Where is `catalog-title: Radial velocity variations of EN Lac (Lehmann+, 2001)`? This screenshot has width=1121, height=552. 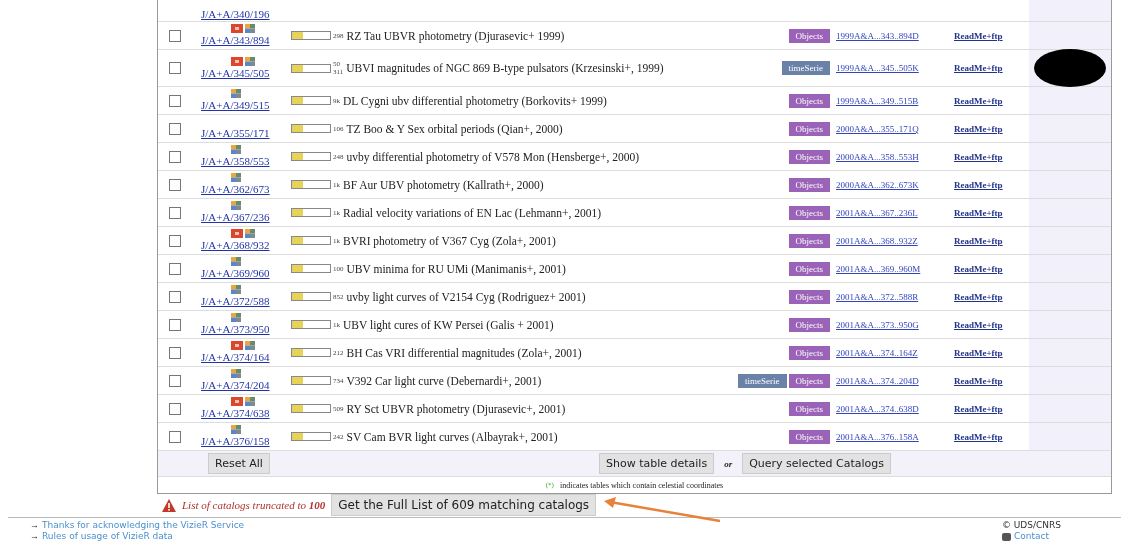 catalog-title: Radial velocity variations of EN Lac (Lehmann+, 2001) is located at coordinates (472, 212).